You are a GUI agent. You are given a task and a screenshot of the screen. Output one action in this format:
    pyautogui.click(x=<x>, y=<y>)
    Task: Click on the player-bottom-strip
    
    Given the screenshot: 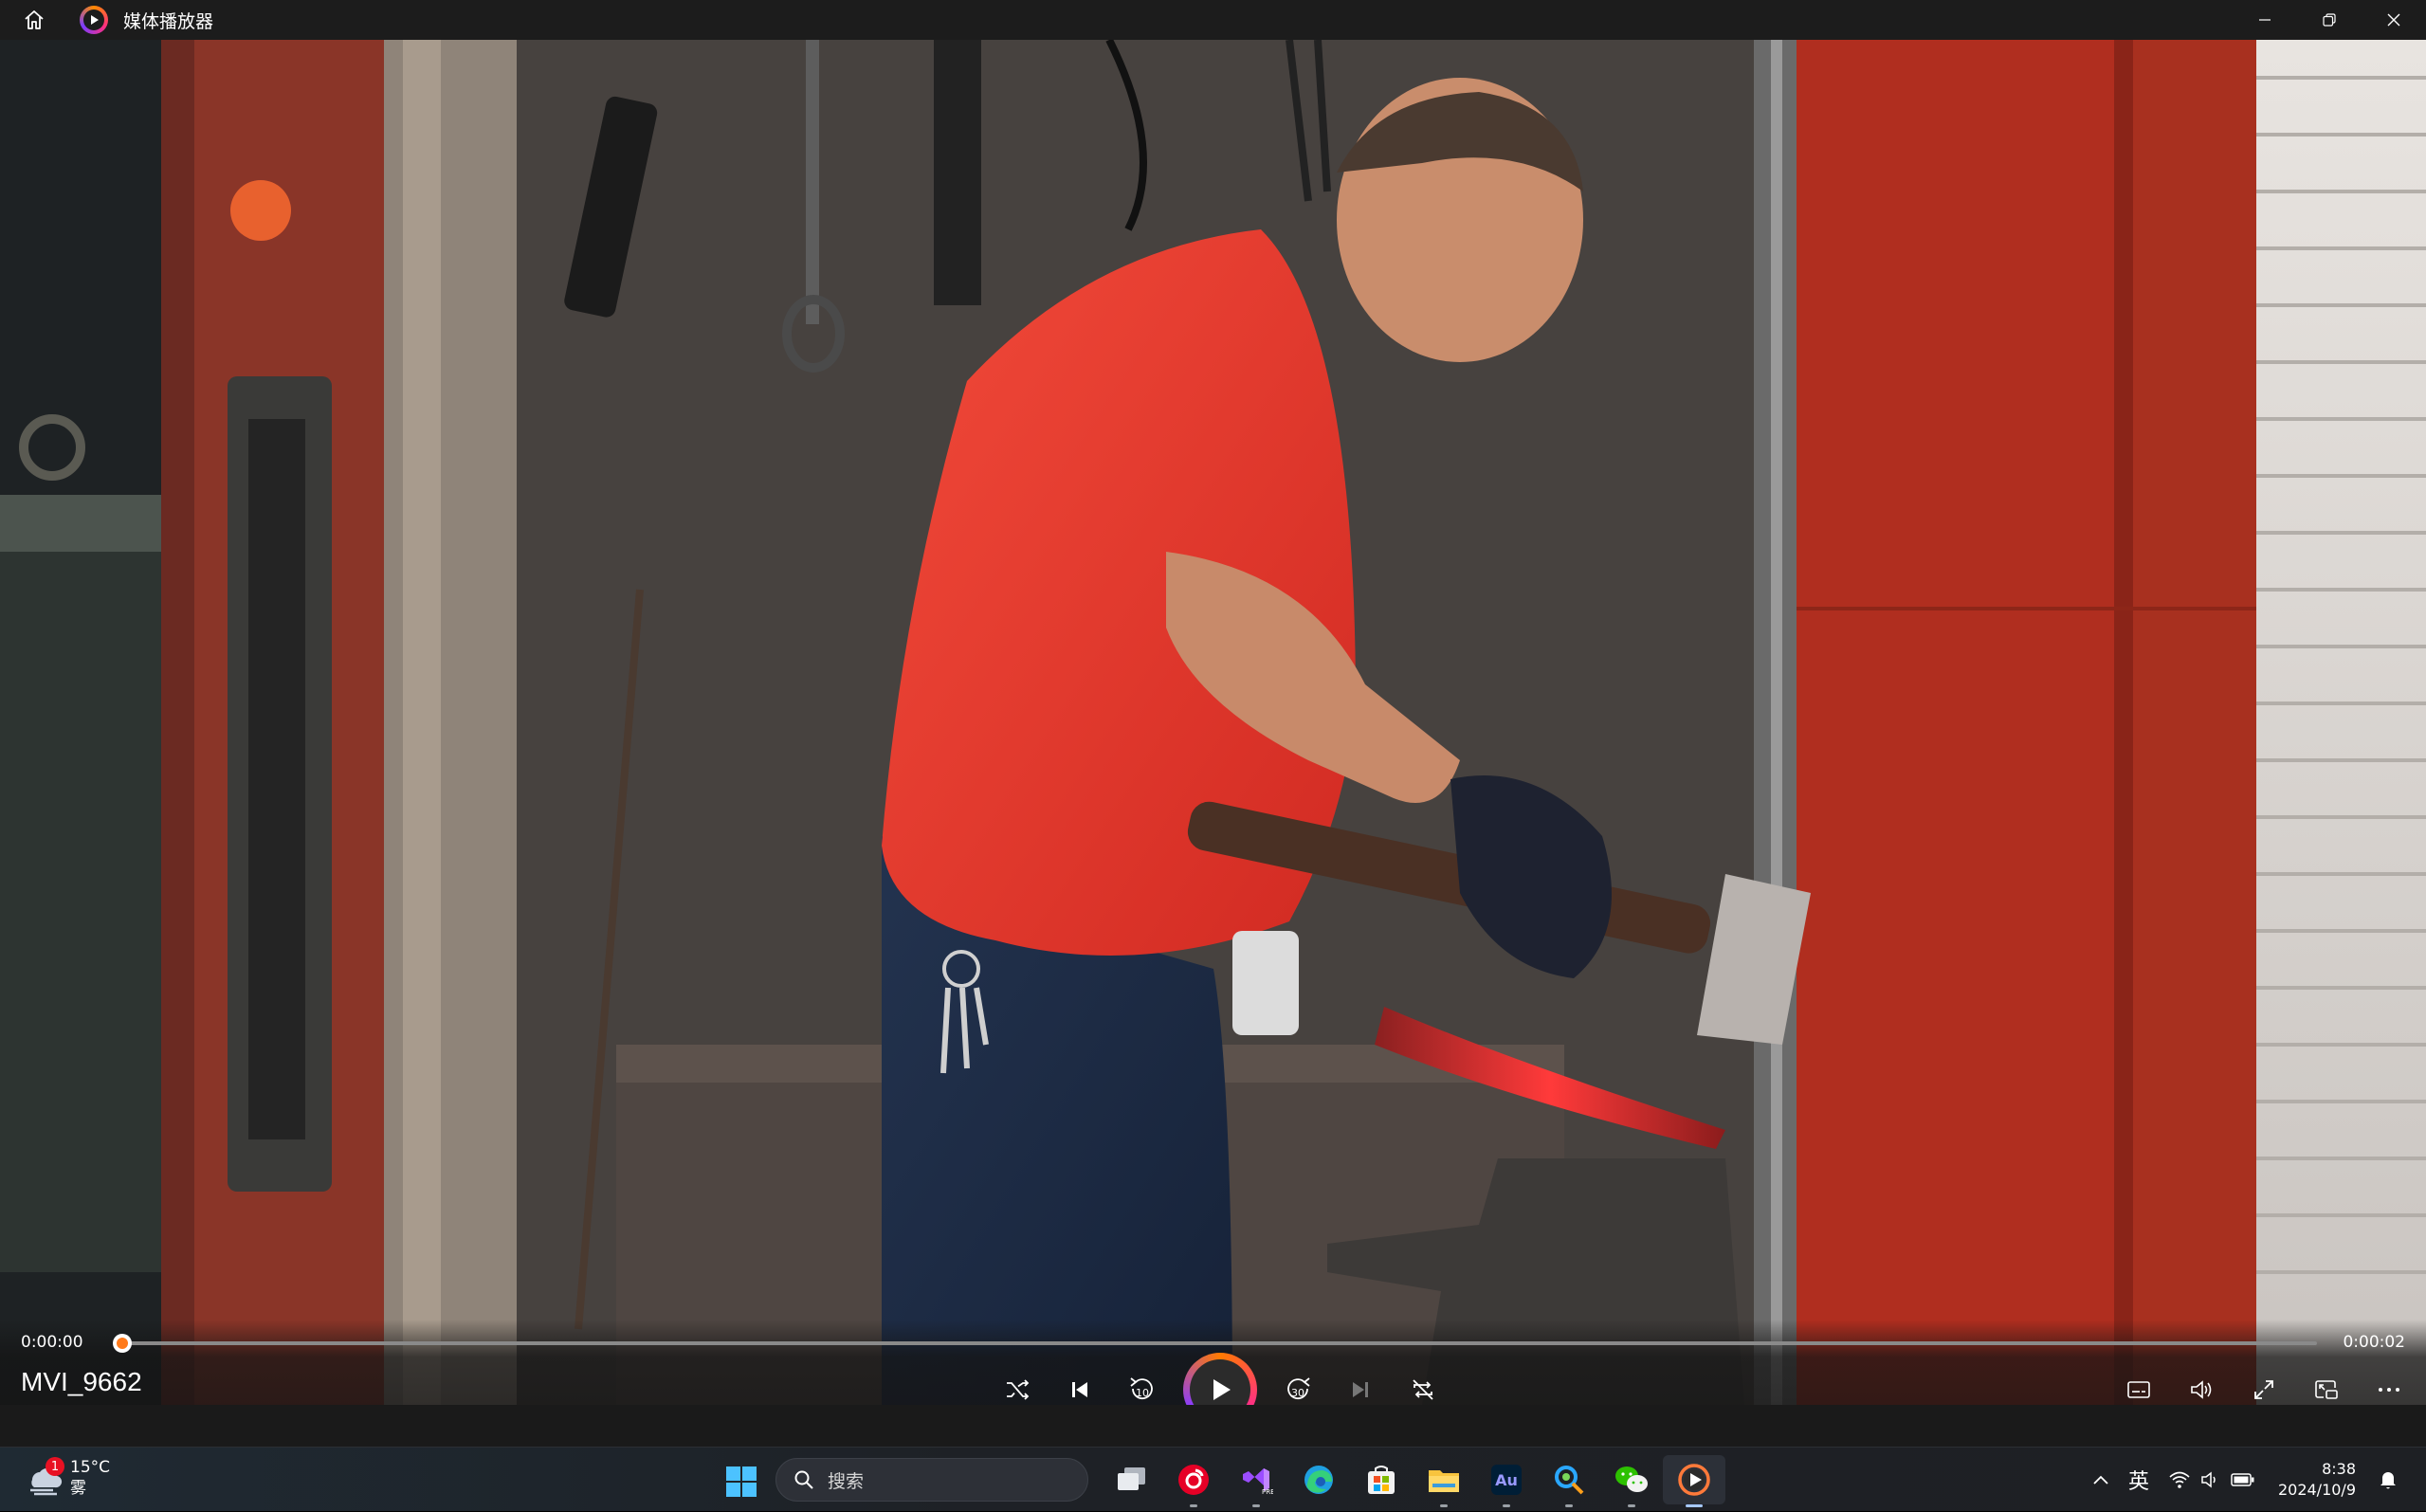 What is the action you would take?
    pyautogui.click(x=1213, y=1426)
    